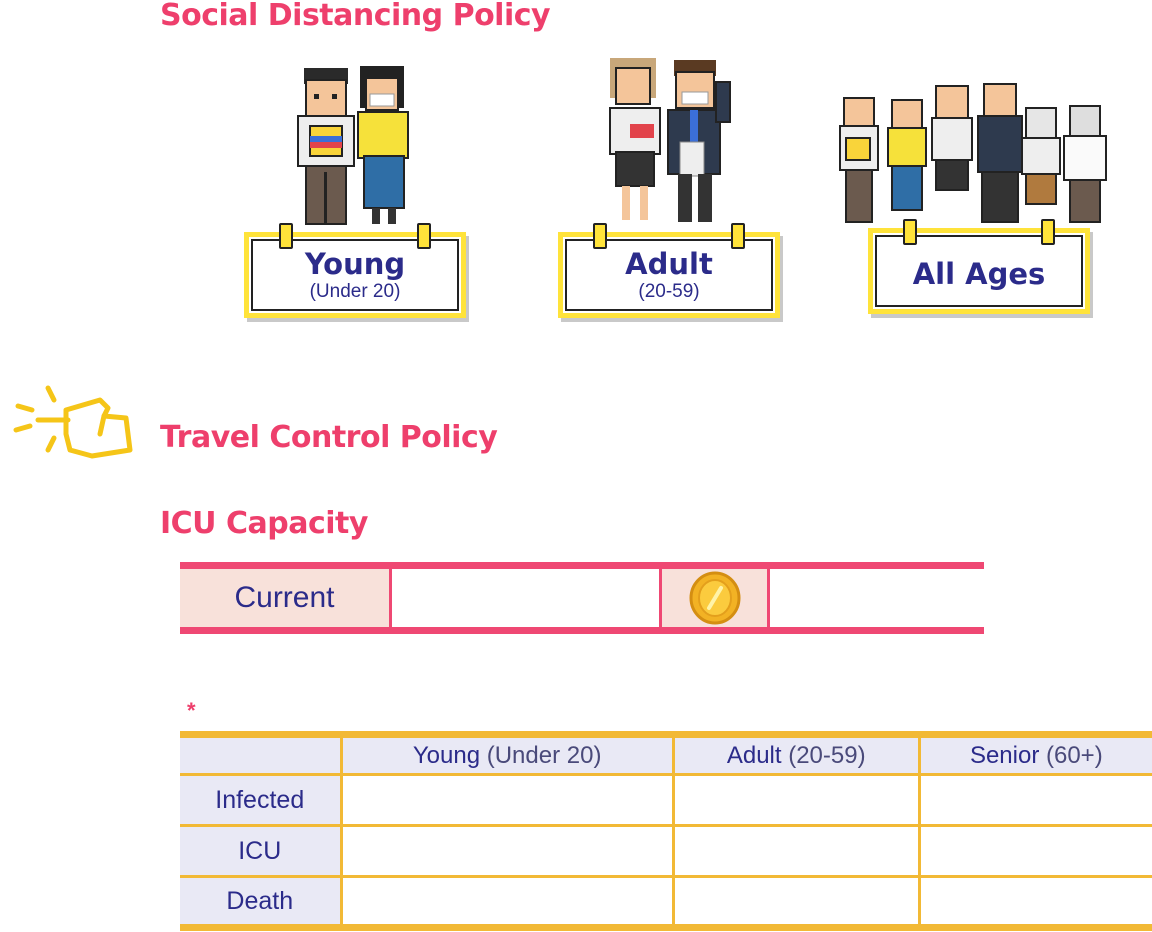 This screenshot has width=1152, height=932. Describe the element at coordinates (1004, 755) in the screenshot. I see `column-label: Senior` at that location.